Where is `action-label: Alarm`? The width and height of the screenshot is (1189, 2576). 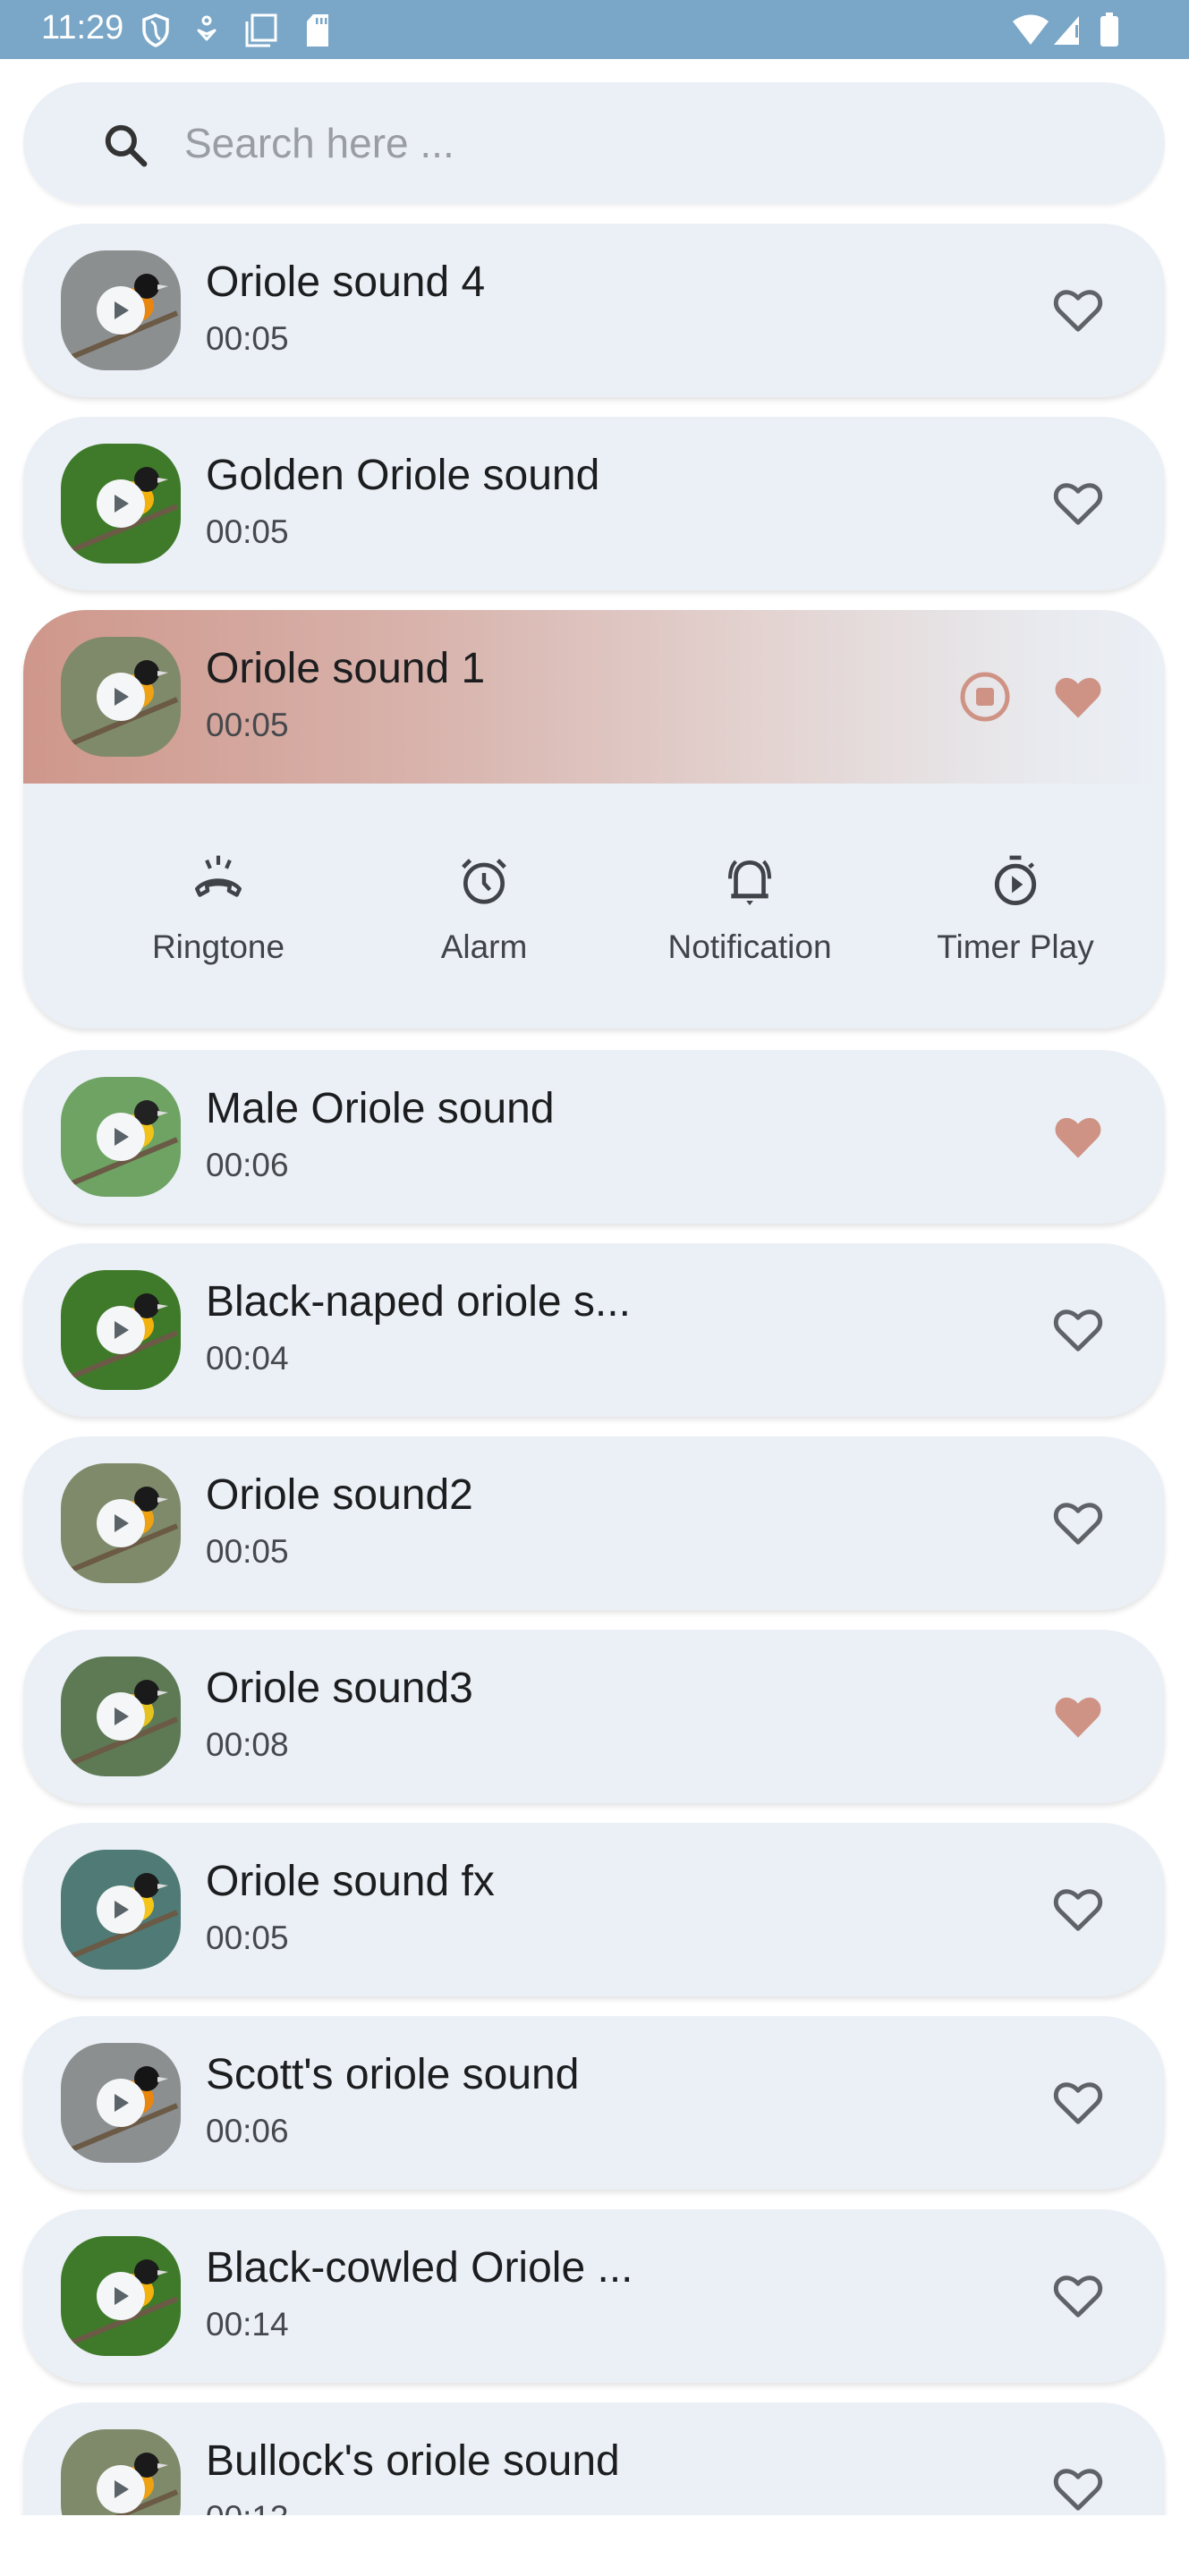 action-label: Alarm is located at coordinates (484, 946).